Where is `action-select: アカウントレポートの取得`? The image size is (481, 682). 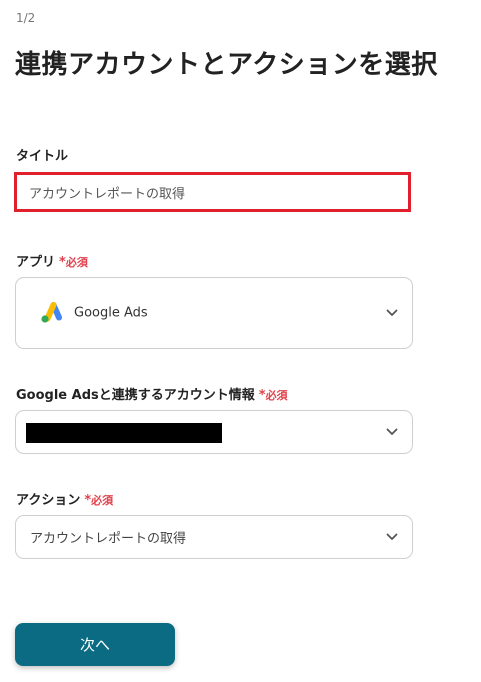 action-select: アカウントレポートの取得 is located at coordinates (214, 537).